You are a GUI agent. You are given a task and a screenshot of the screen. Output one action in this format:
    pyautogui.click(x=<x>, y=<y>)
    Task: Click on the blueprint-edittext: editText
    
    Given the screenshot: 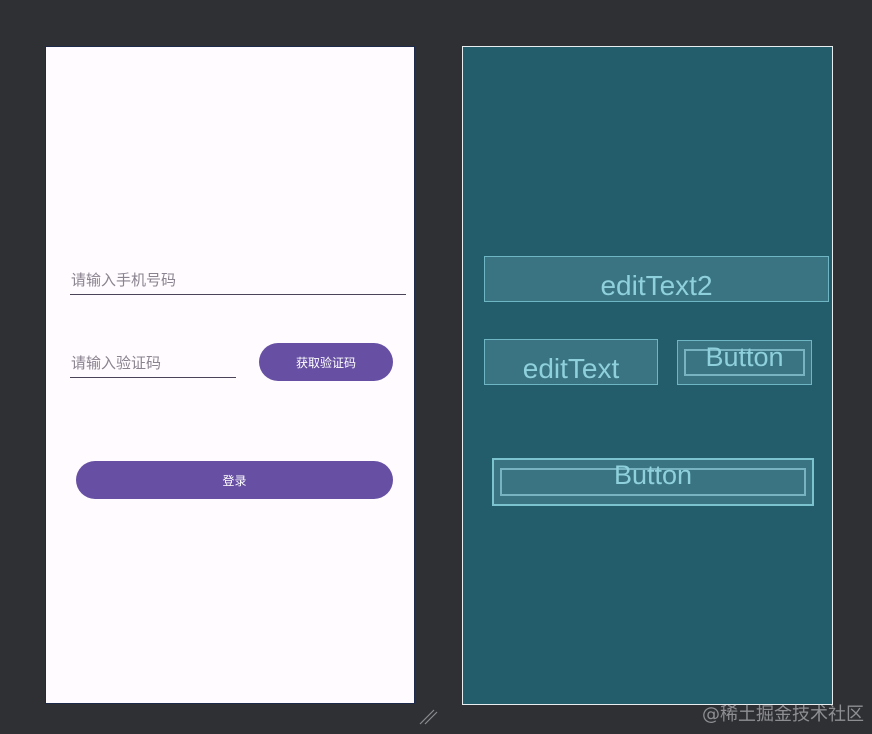 What is the action you would take?
    pyautogui.click(x=571, y=362)
    